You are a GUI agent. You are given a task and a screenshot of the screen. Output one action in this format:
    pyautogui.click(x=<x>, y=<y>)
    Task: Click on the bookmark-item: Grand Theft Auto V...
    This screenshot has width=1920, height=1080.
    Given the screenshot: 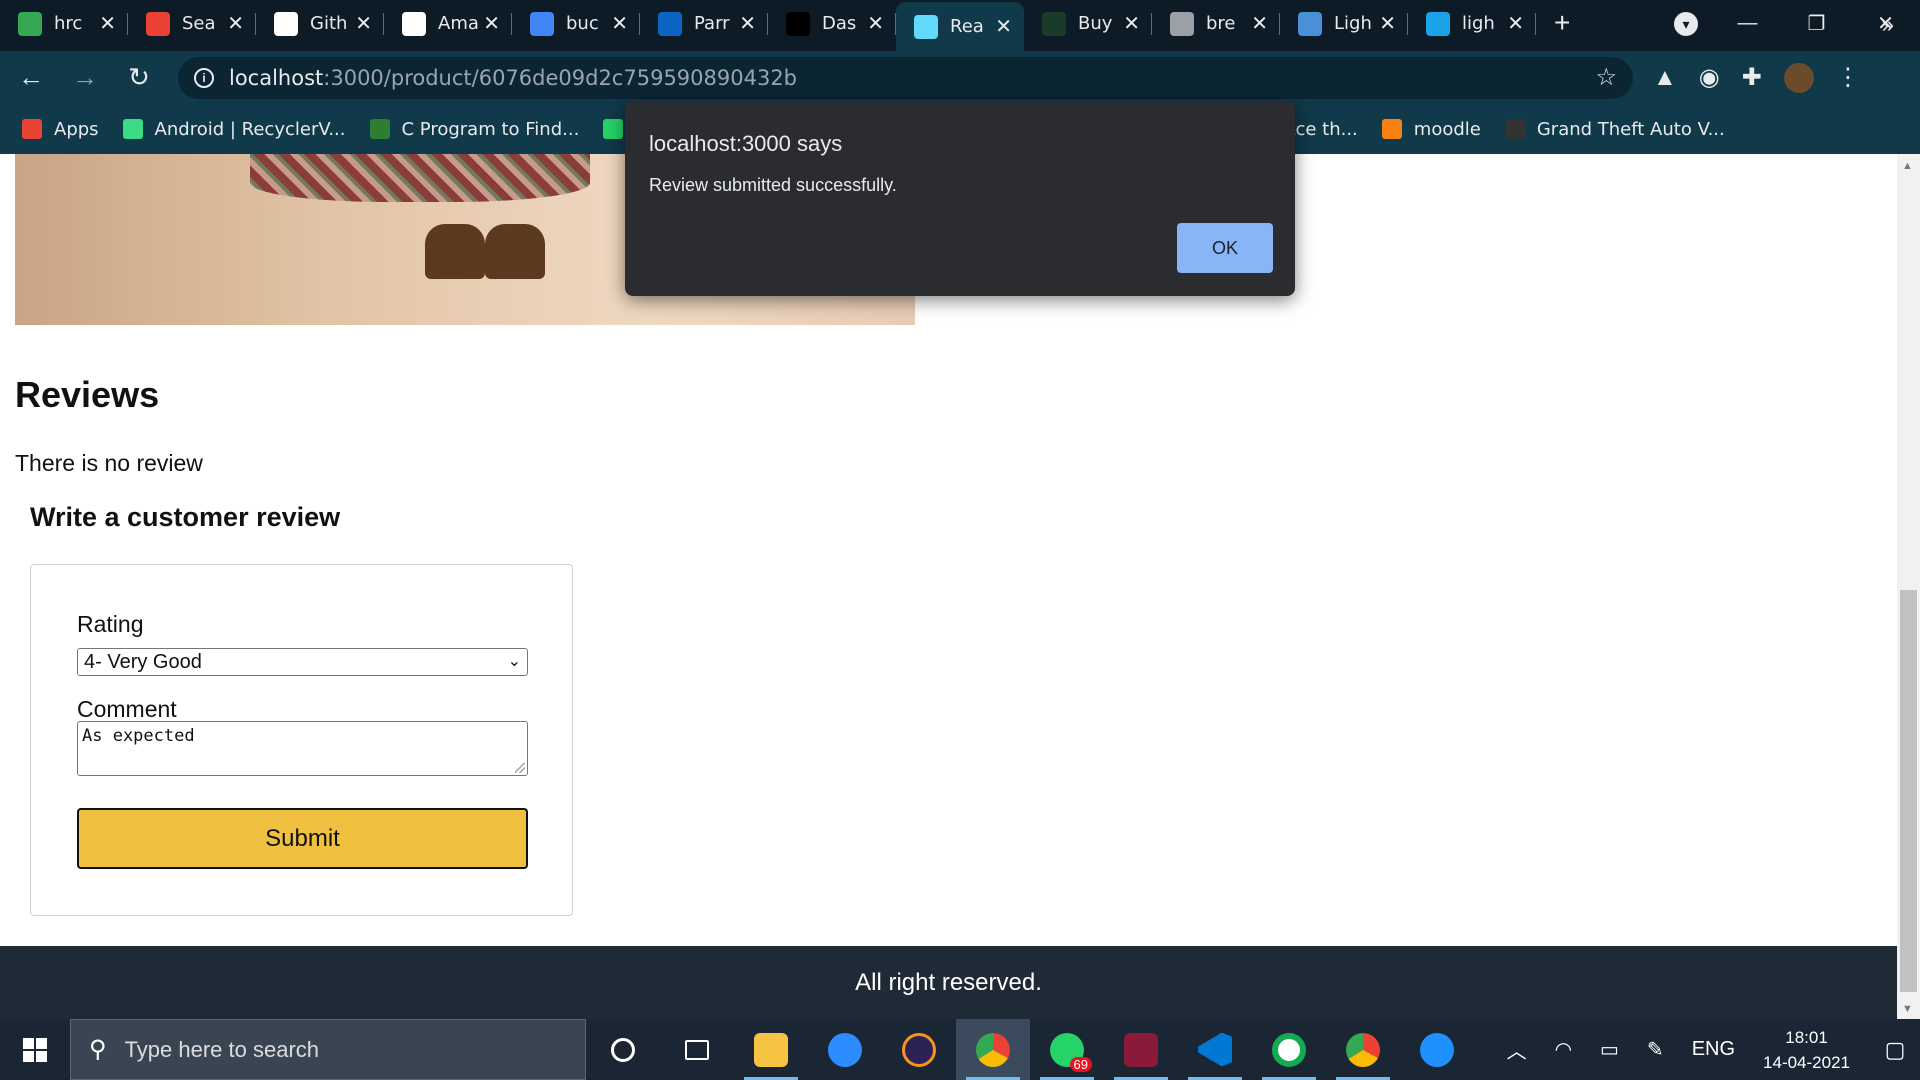 What is the action you would take?
    pyautogui.click(x=1614, y=129)
    